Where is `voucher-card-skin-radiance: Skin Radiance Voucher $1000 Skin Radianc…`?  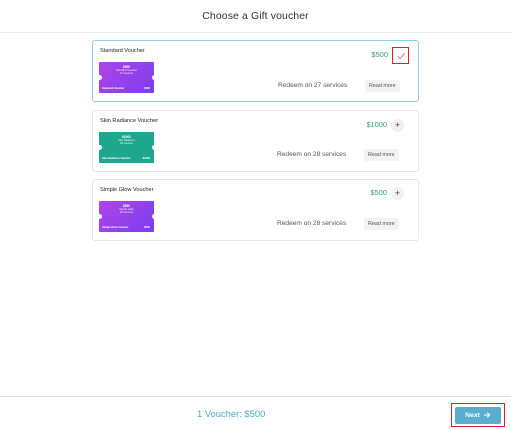
voucher-card-skin-radiance: Skin Radiance Voucher $1000 Skin Radianc… is located at coordinates (255, 141).